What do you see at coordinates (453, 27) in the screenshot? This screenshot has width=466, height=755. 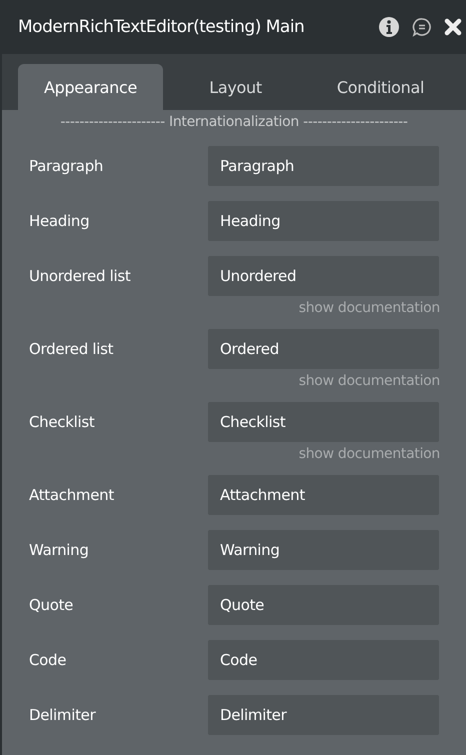 I see `close-icon` at bounding box center [453, 27].